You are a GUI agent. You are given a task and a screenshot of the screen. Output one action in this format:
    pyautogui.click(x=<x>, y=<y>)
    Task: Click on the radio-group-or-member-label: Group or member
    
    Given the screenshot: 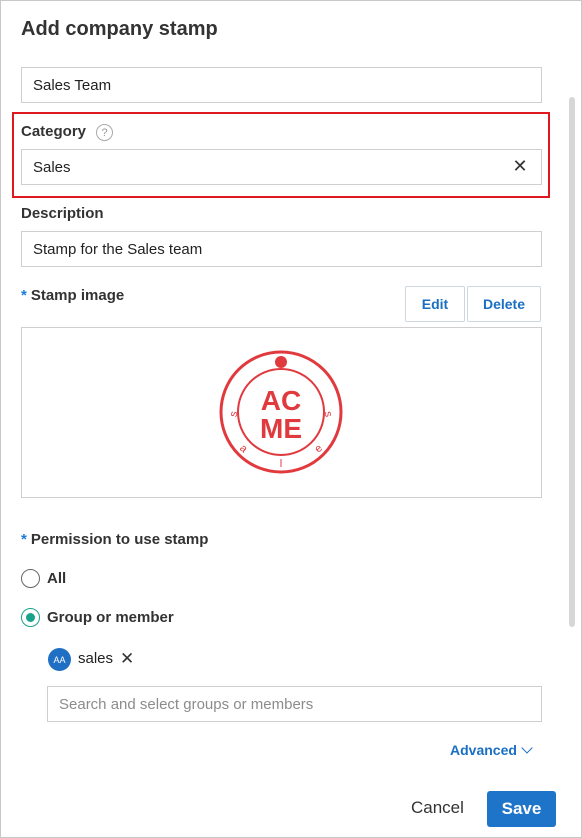 What is the action you would take?
    pyautogui.click(x=110, y=617)
    